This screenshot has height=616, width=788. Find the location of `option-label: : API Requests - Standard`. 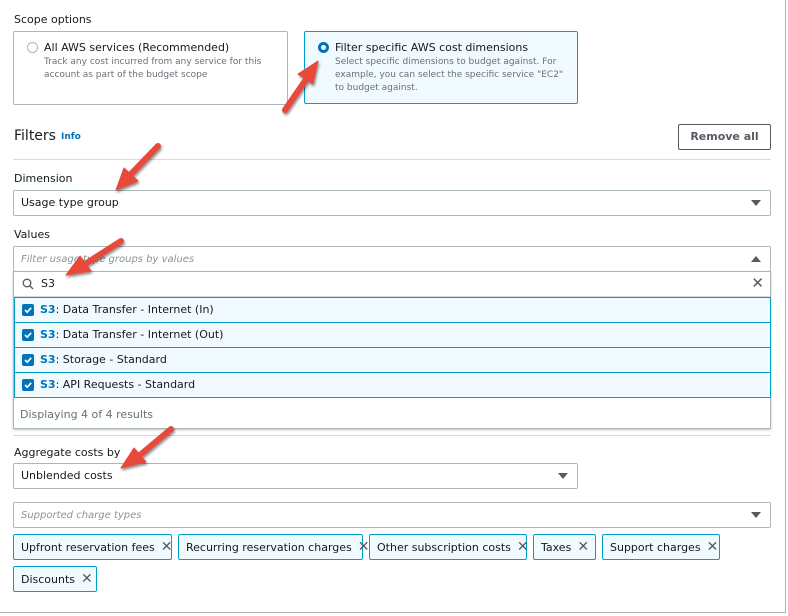

option-label: : API Requests - Standard is located at coordinates (125, 384).